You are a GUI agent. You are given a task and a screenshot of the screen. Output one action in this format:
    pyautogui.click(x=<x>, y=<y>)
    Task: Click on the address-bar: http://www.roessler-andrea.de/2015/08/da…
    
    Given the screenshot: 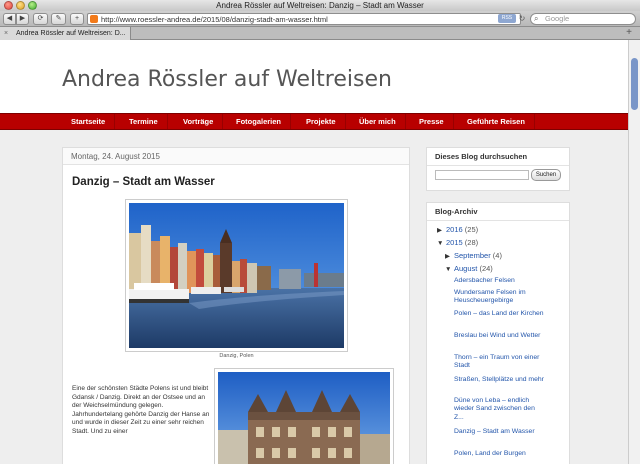 What is the action you would take?
    pyautogui.click(x=304, y=19)
    